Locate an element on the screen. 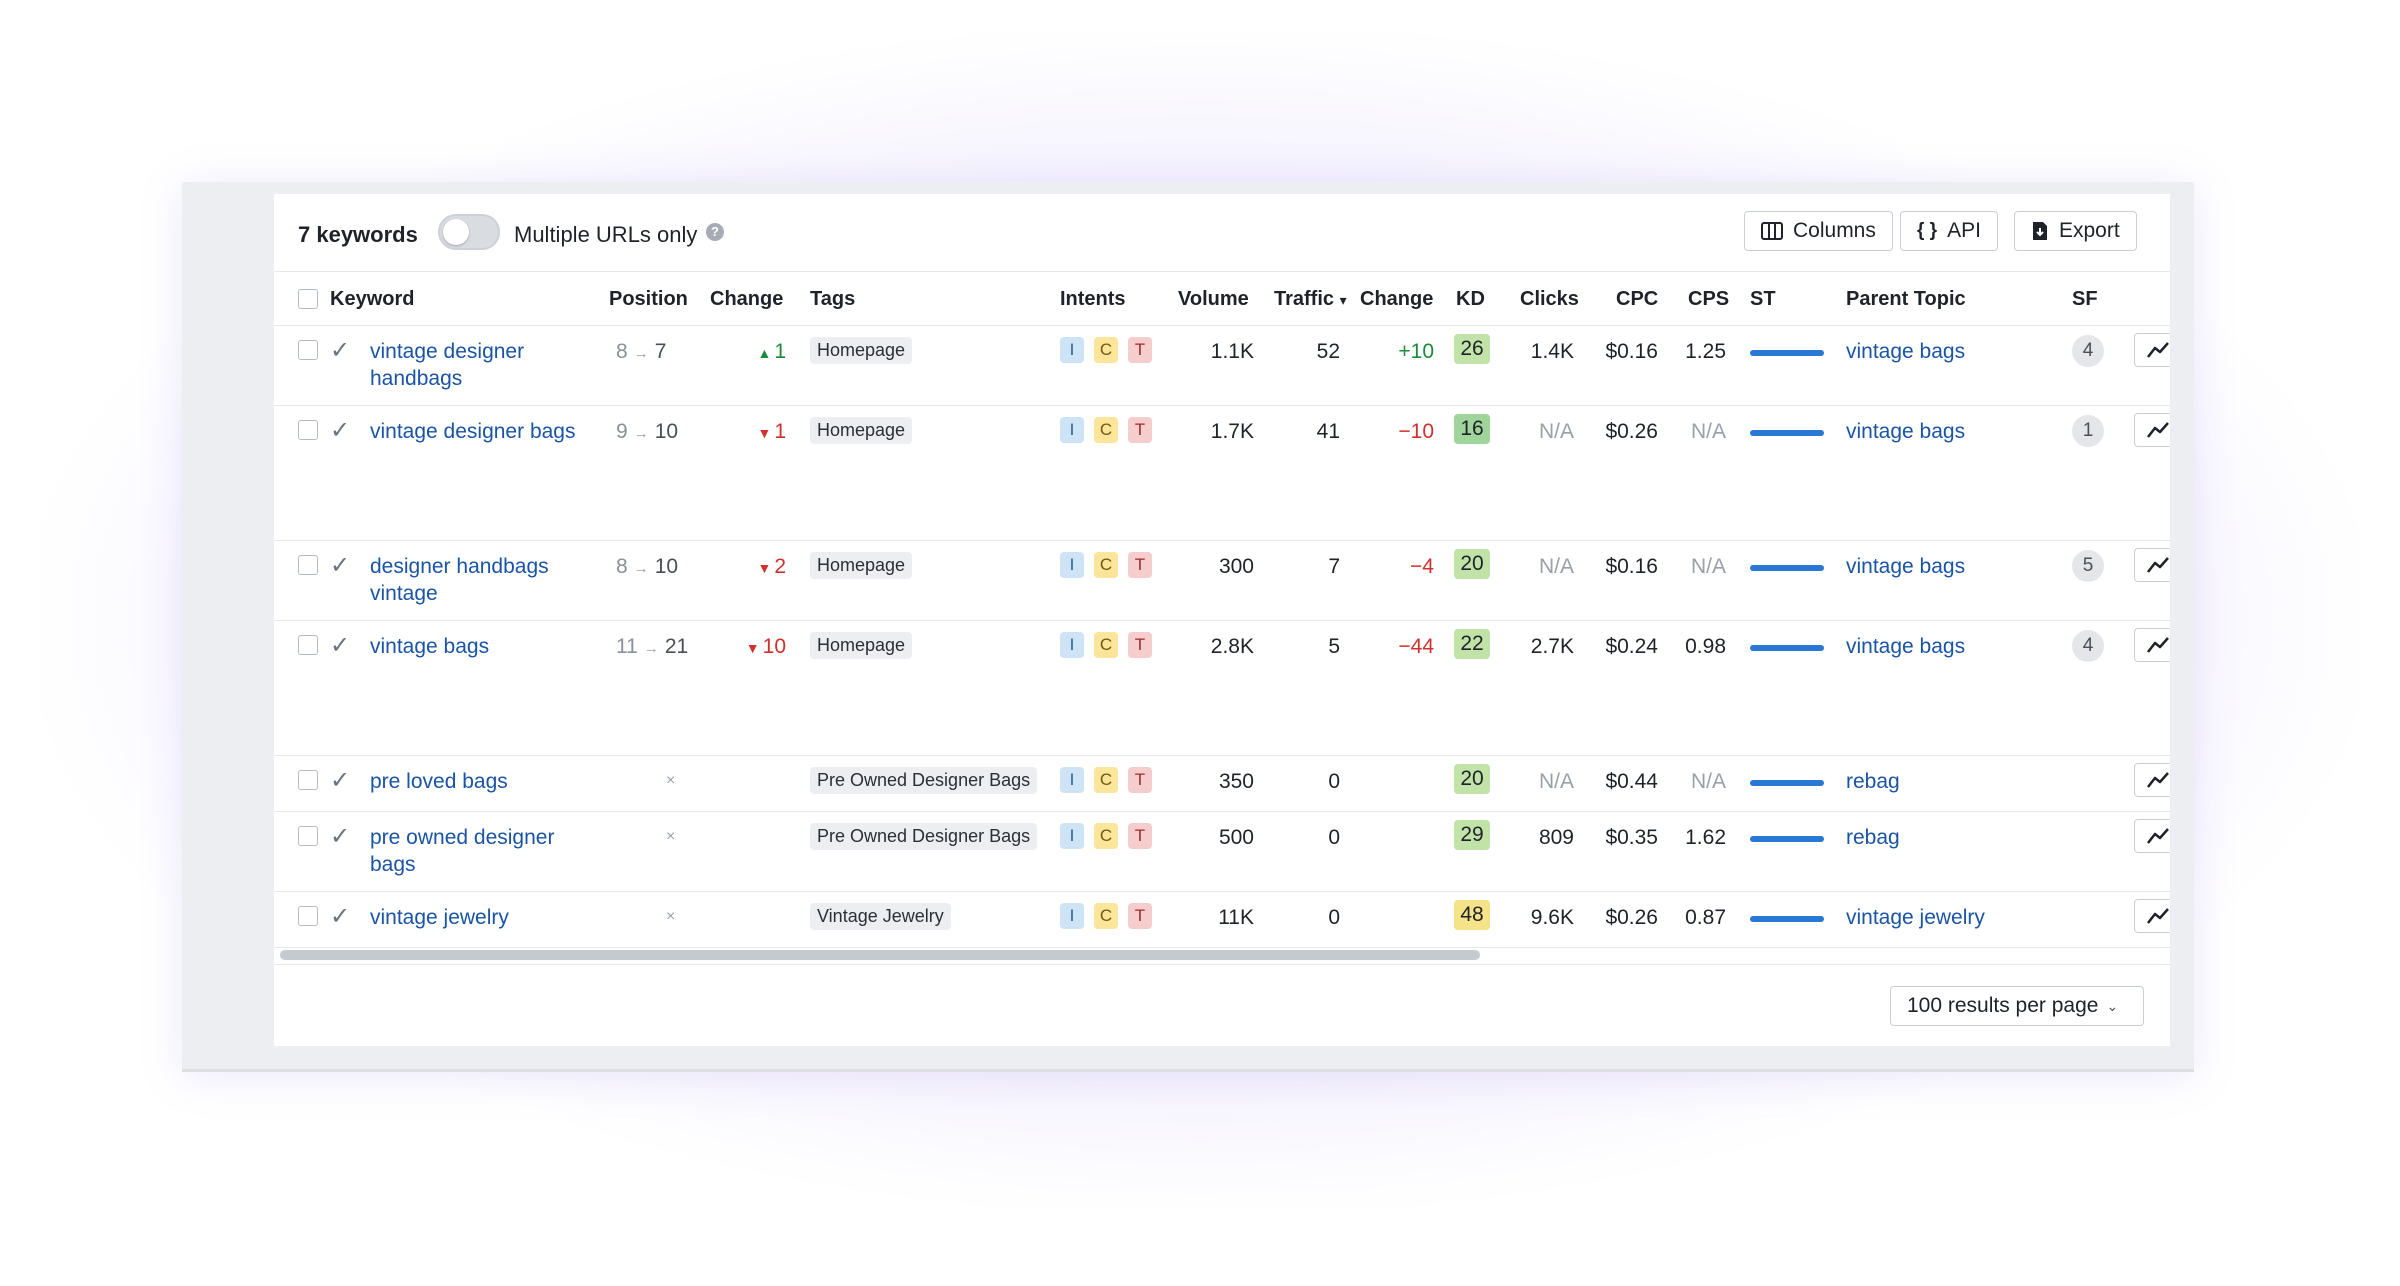 The height and width of the screenshot is (1286, 2400). braces-icon: { } is located at coordinates (1927, 230).